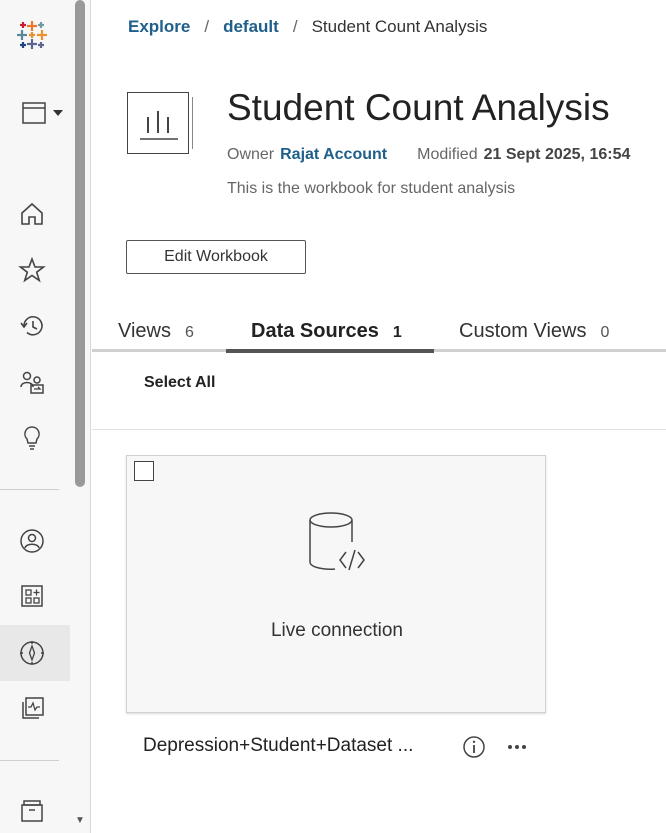 The height and width of the screenshot is (833, 666). What do you see at coordinates (251, 26) in the screenshot?
I see `breadcrumb-project-link: default` at bounding box center [251, 26].